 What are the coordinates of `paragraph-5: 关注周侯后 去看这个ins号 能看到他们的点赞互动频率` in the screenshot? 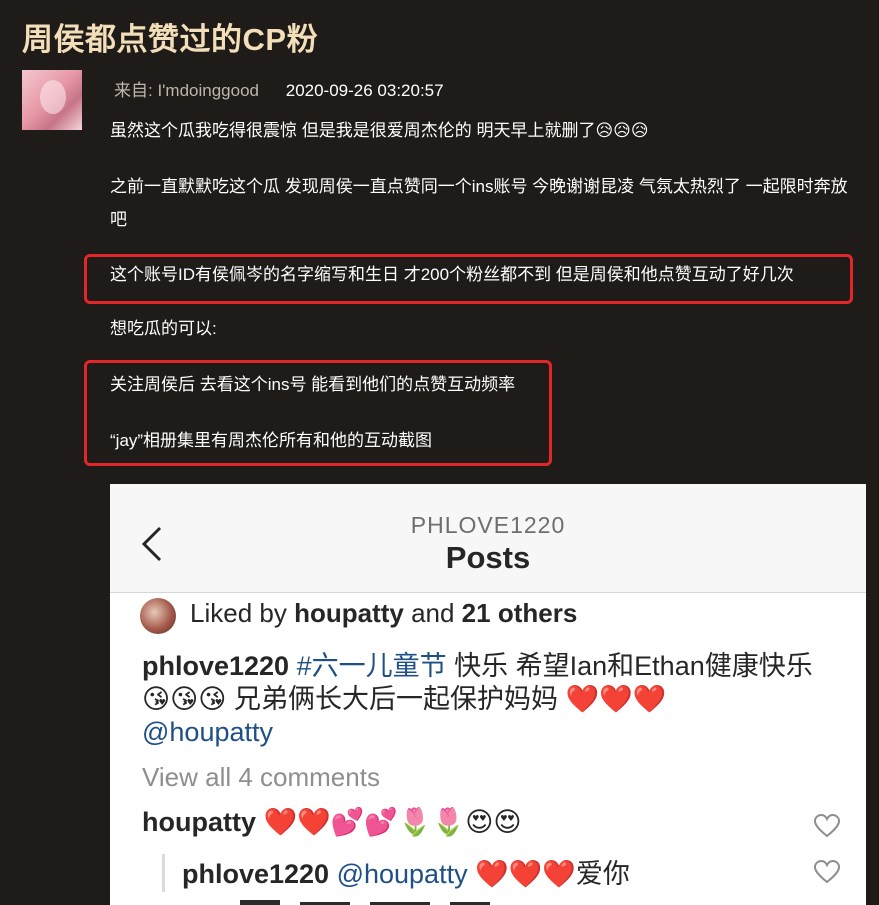 It's located at (313, 384).